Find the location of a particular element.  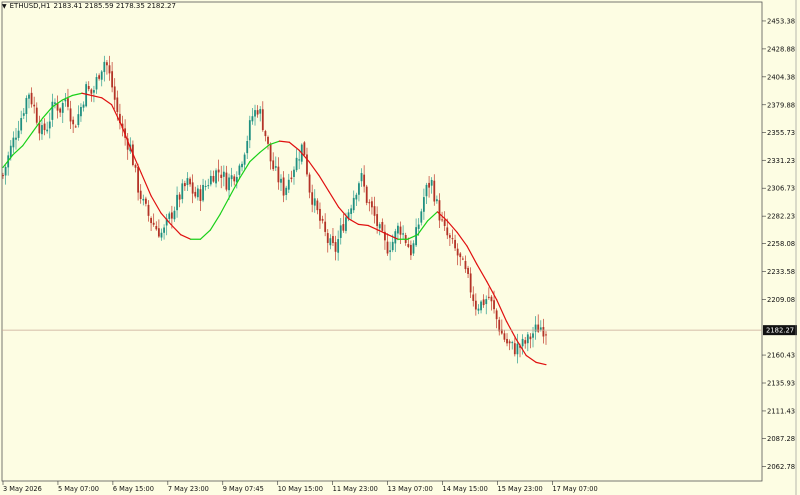

y-tick-label: 2355.73 is located at coordinates (781, 133).